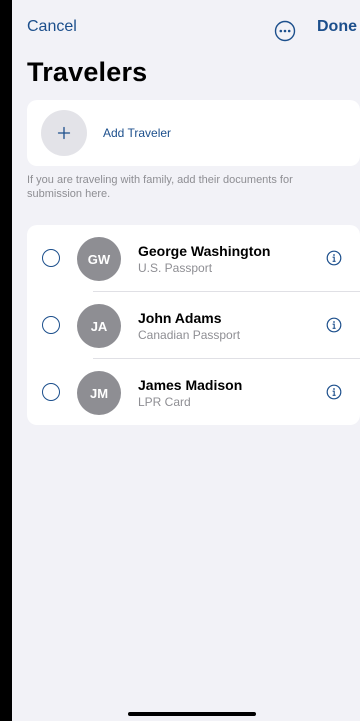  Describe the element at coordinates (285, 31) in the screenshot. I see `more-options-icon` at that location.